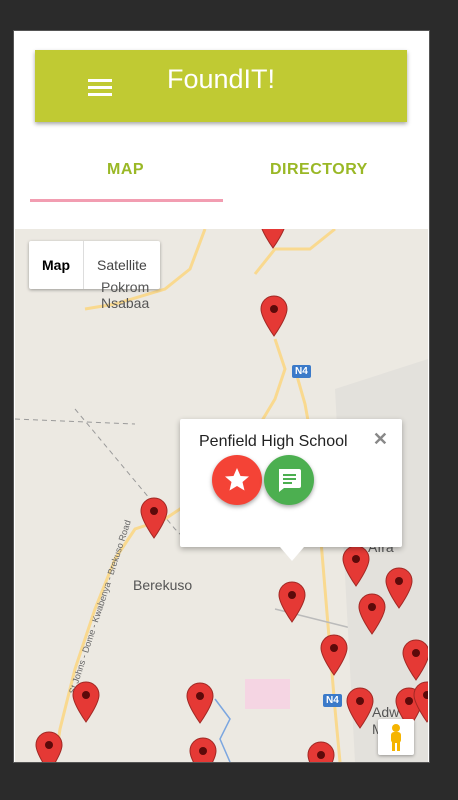  I want to click on info-window: Penfield High School ✕, so click(291, 490).